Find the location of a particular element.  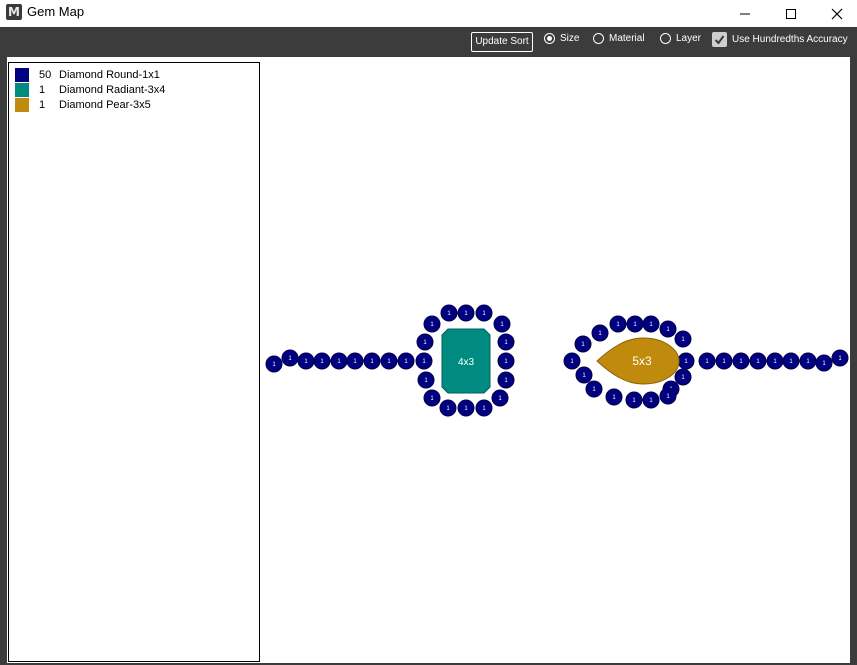

radiant-gem: 4x3 is located at coordinates (466, 361).